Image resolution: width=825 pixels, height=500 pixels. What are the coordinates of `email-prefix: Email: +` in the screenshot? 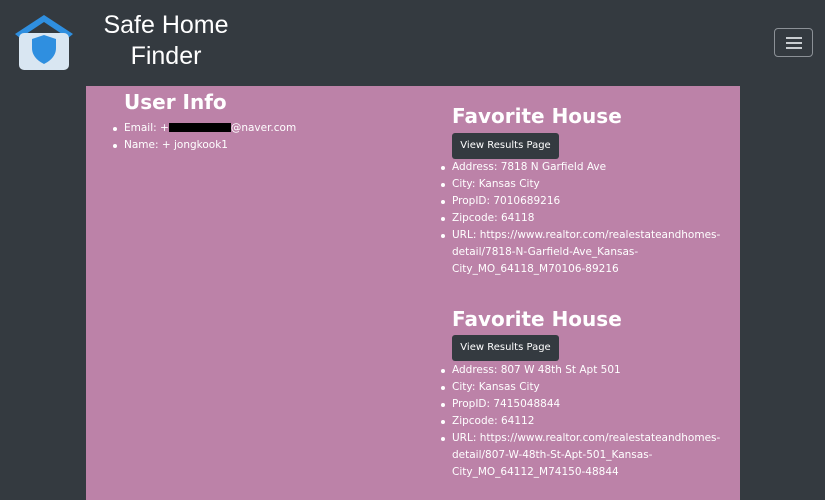 It's located at (146, 128).